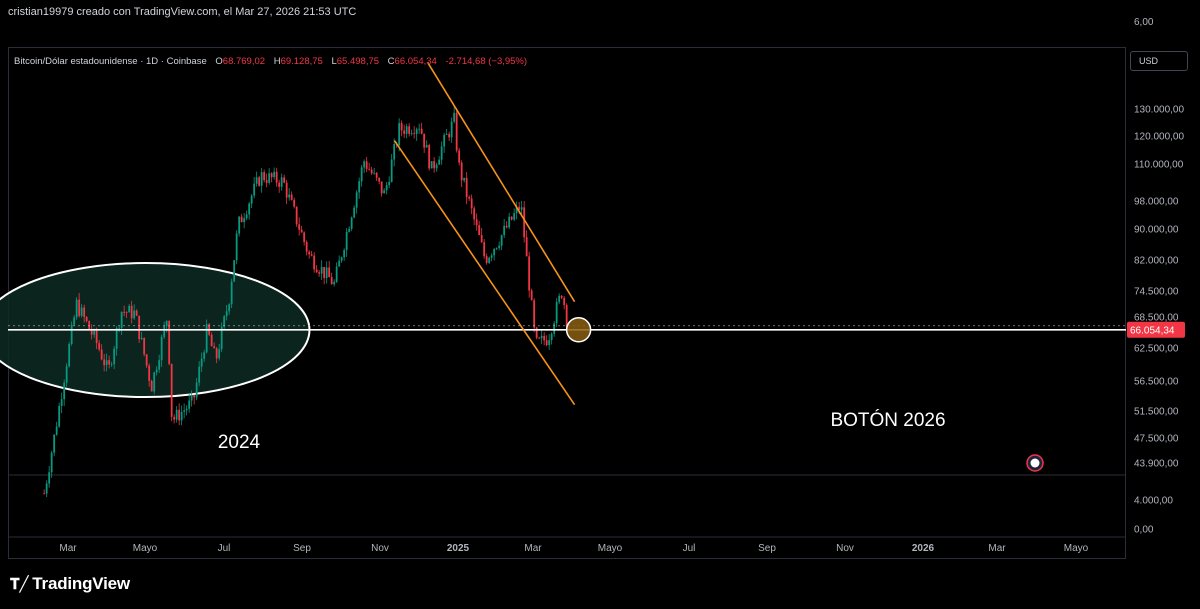 This screenshot has width=1200, height=609. Describe the element at coordinates (380, 548) in the screenshot. I see `x-axis-label: Nov` at that location.